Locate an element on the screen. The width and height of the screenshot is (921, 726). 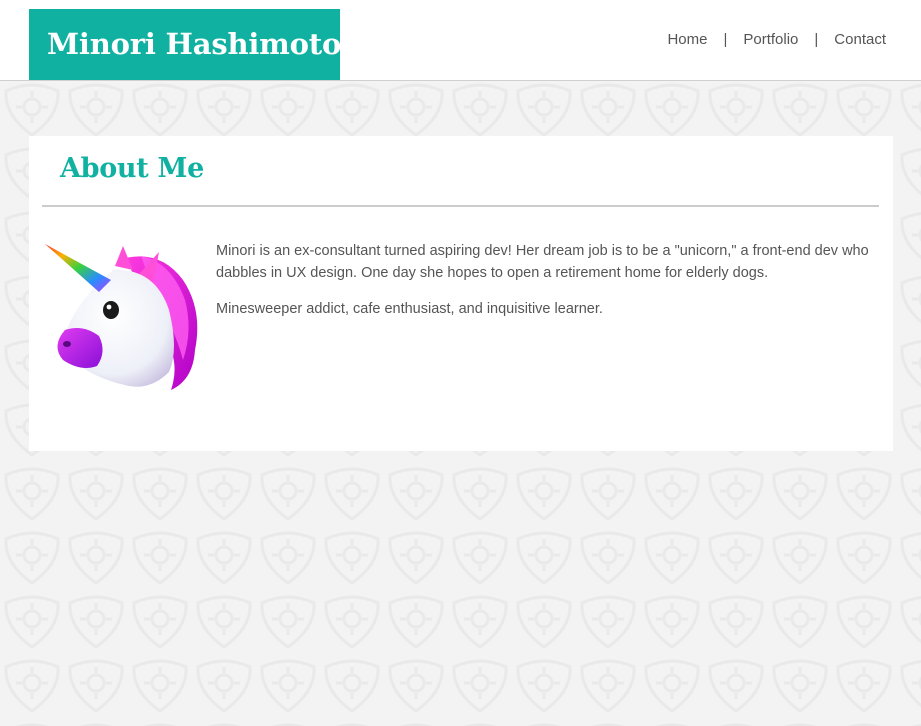
site-title: Minori Hashimoto is located at coordinates (185, 44).